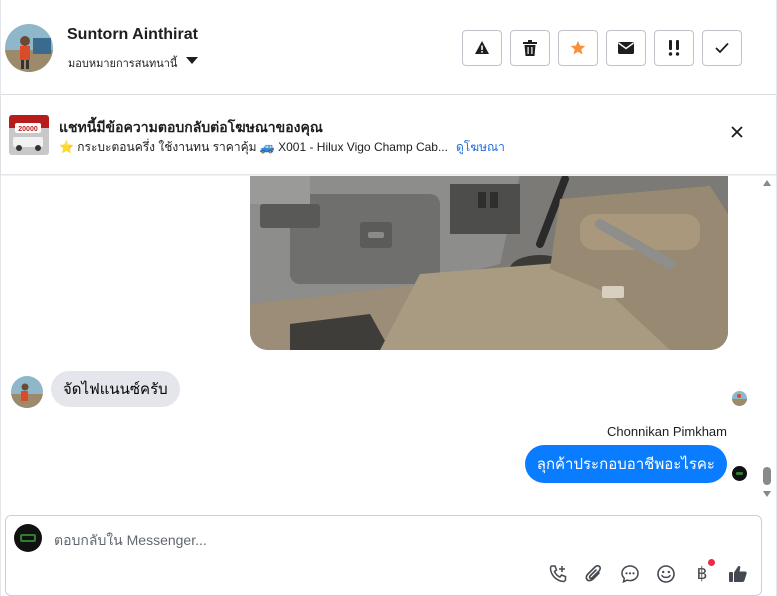 This screenshot has width=777, height=596. Describe the element at coordinates (191, 127) in the screenshot. I see `ad-banner-title: แชทนี้มีข้อความตอบกลับต่อโฆษณาของคุณ` at that location.